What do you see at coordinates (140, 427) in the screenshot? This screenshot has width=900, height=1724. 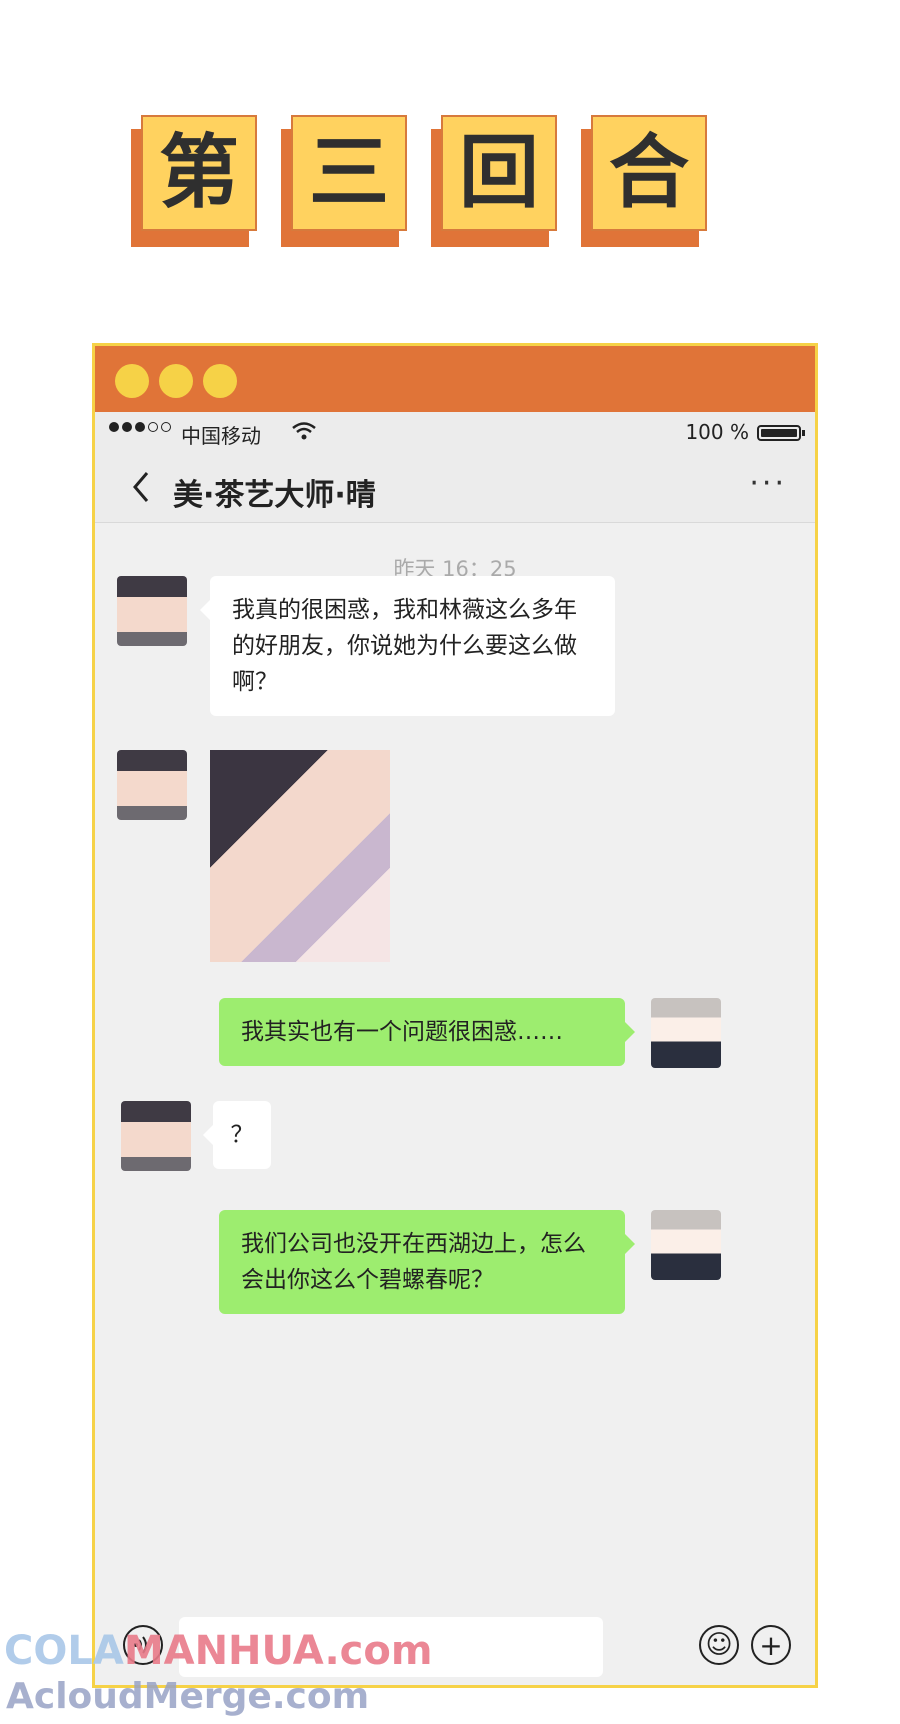 I see `signal-icon` at bounding box center [140, 427].